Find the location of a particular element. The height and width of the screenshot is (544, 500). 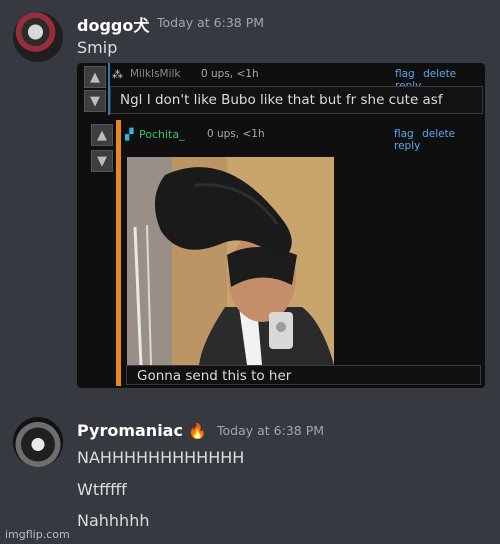

fire-icon: 🔥 is located at coordinates (197, 431).